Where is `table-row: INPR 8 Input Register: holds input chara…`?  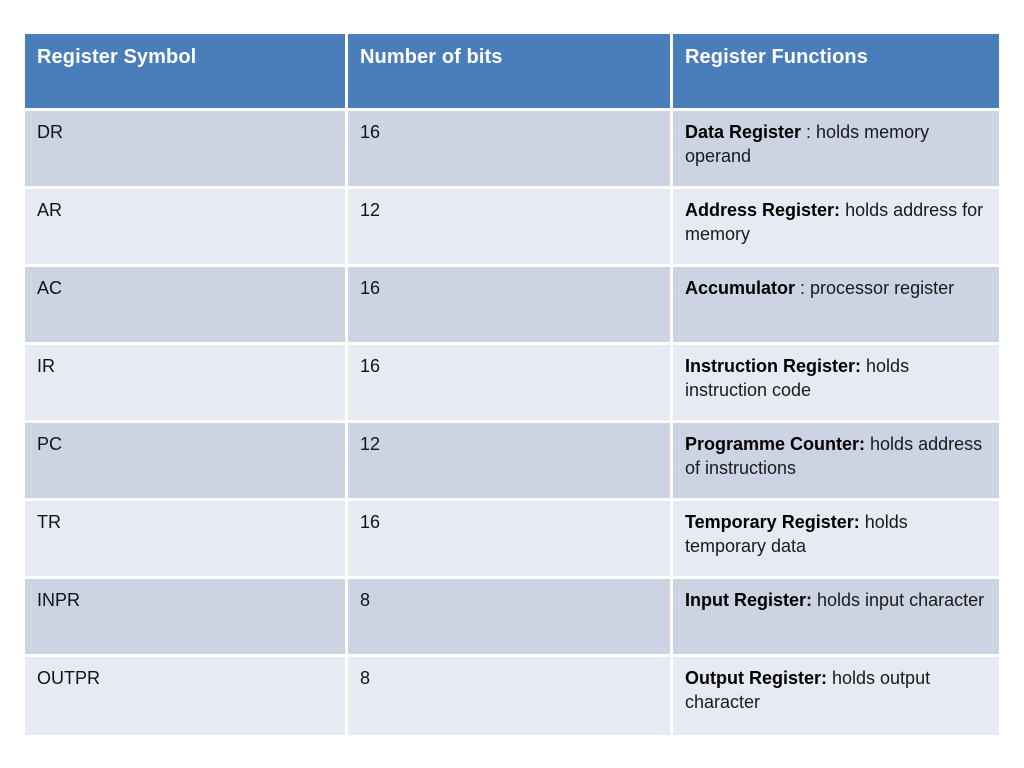
table-row: INPR 8 Input Register: holds input chara… is located at coordinates (512, 618).